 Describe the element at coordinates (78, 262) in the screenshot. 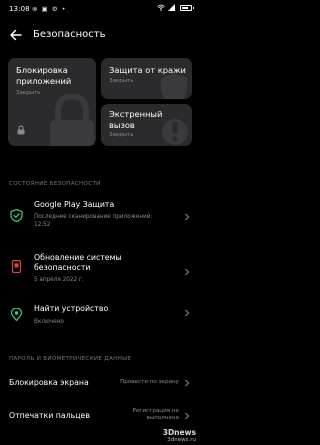

I see `row-update-title: Обновление системы безопасности` at that location.